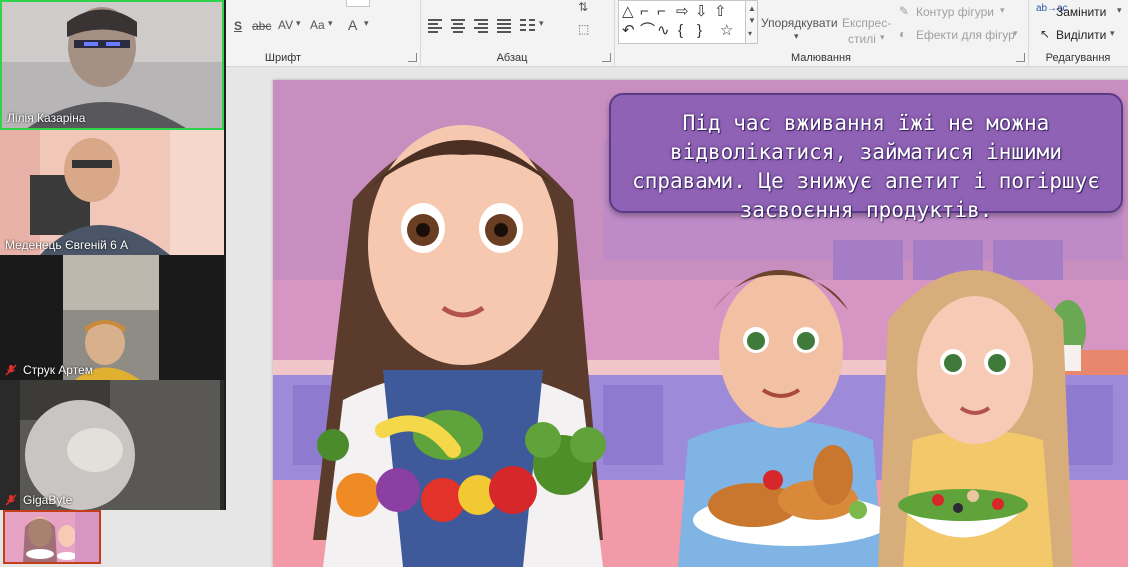 This screenshot has height=567, width=1128. Describe the element at coordinates (366, 23) in the screenshot. I see `font-color-dropdown-icon: ▾` at that location.